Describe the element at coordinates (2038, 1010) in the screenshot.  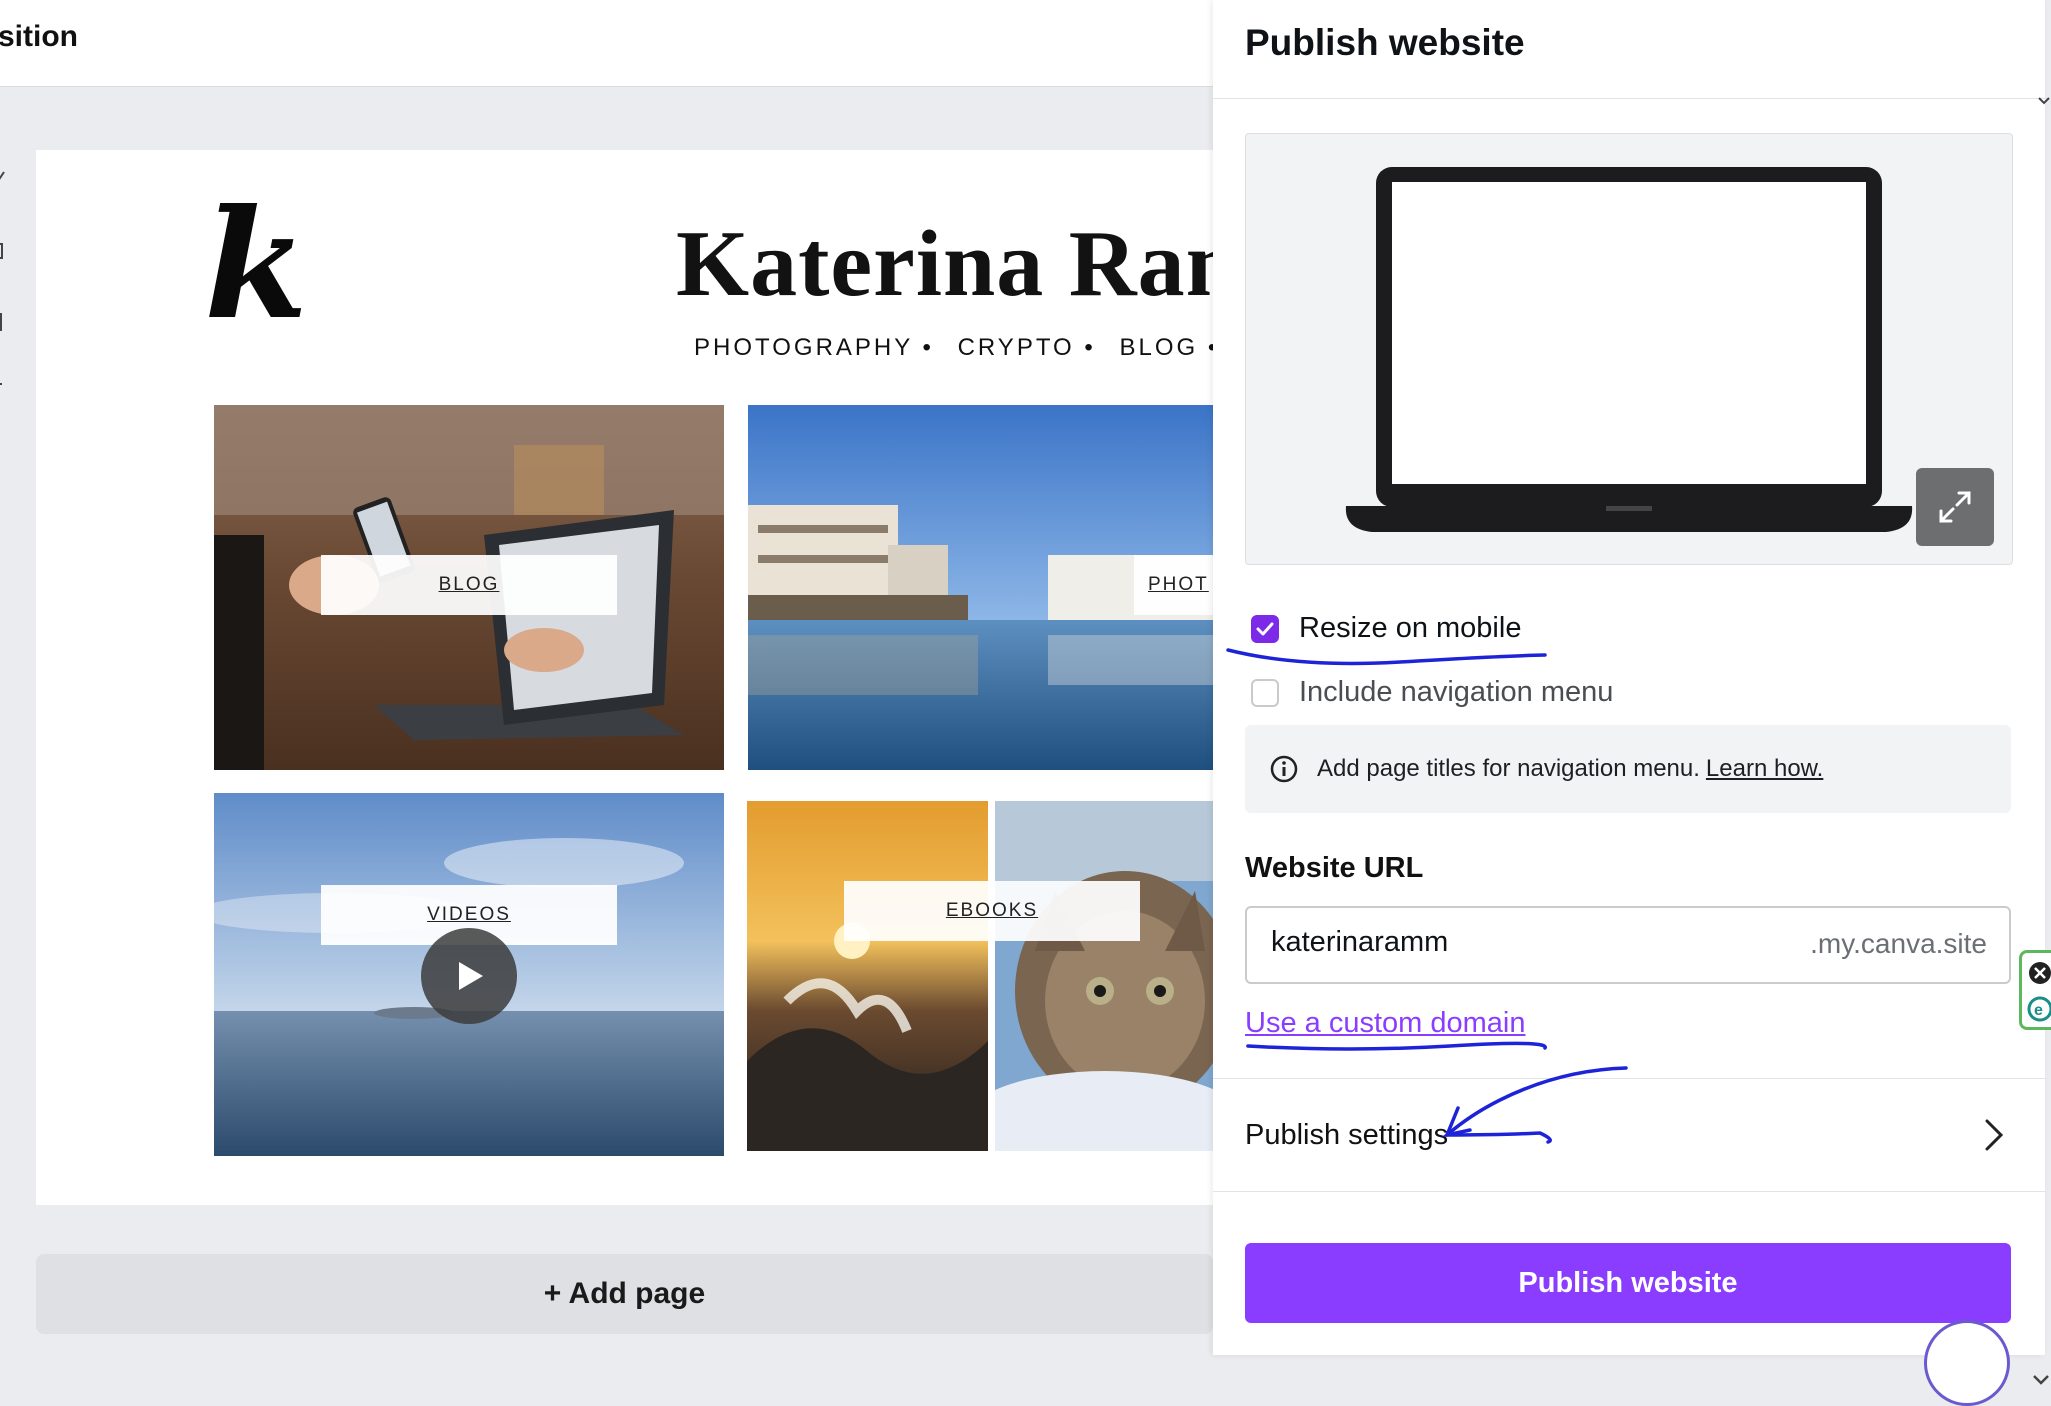
I see `svg-text: e` at that location.